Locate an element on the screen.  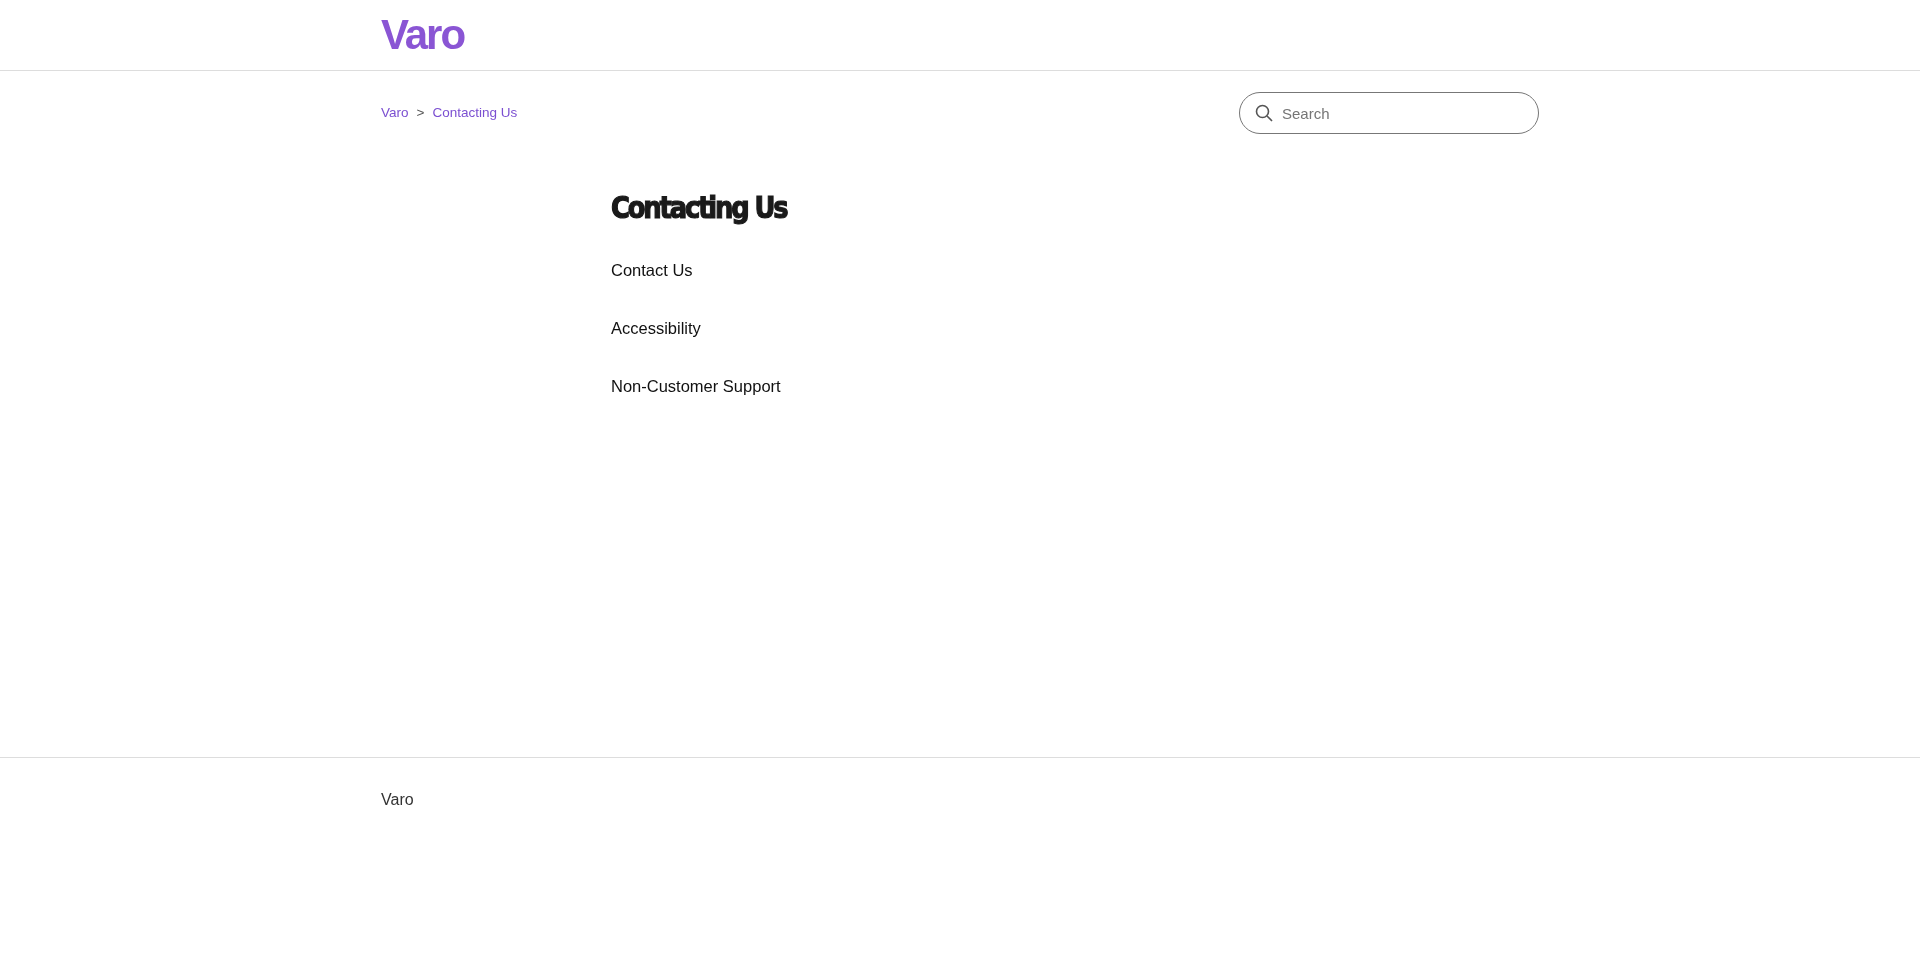
breadcrumb-link: Contacting Us is located at coordinates (475, 113).